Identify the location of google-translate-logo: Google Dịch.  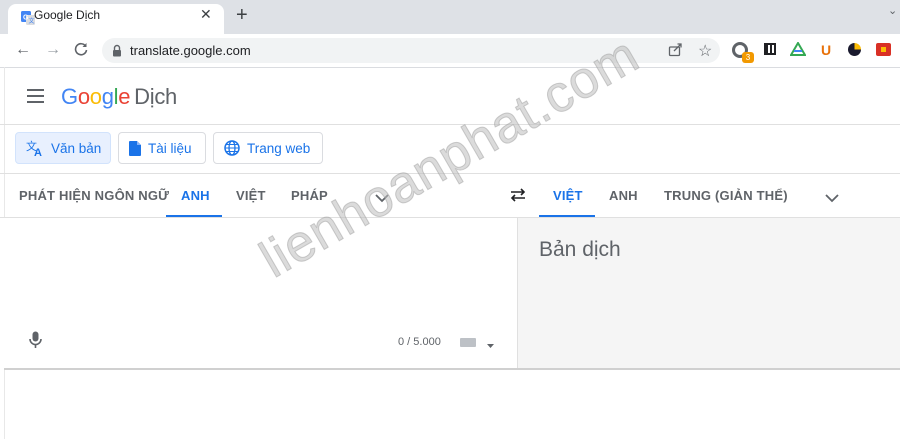
(119, 97).